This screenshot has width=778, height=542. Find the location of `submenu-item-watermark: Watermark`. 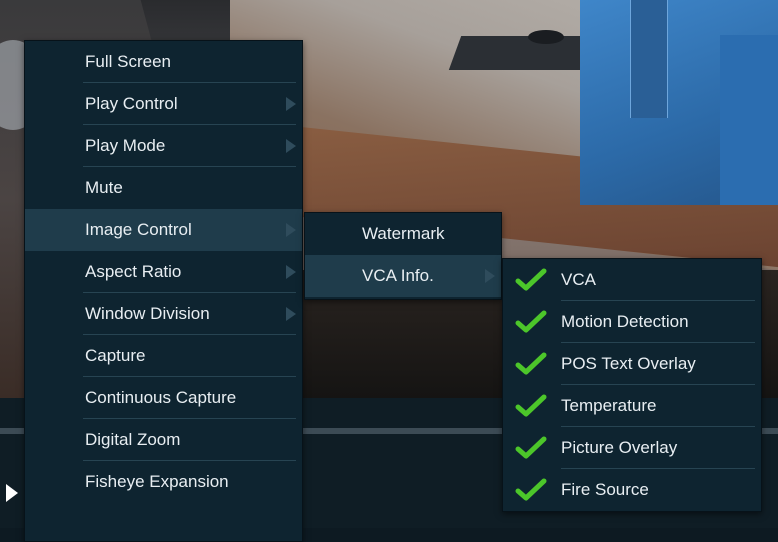

submenu-item-watermark: Watermark is located at coordinates (403, 234).